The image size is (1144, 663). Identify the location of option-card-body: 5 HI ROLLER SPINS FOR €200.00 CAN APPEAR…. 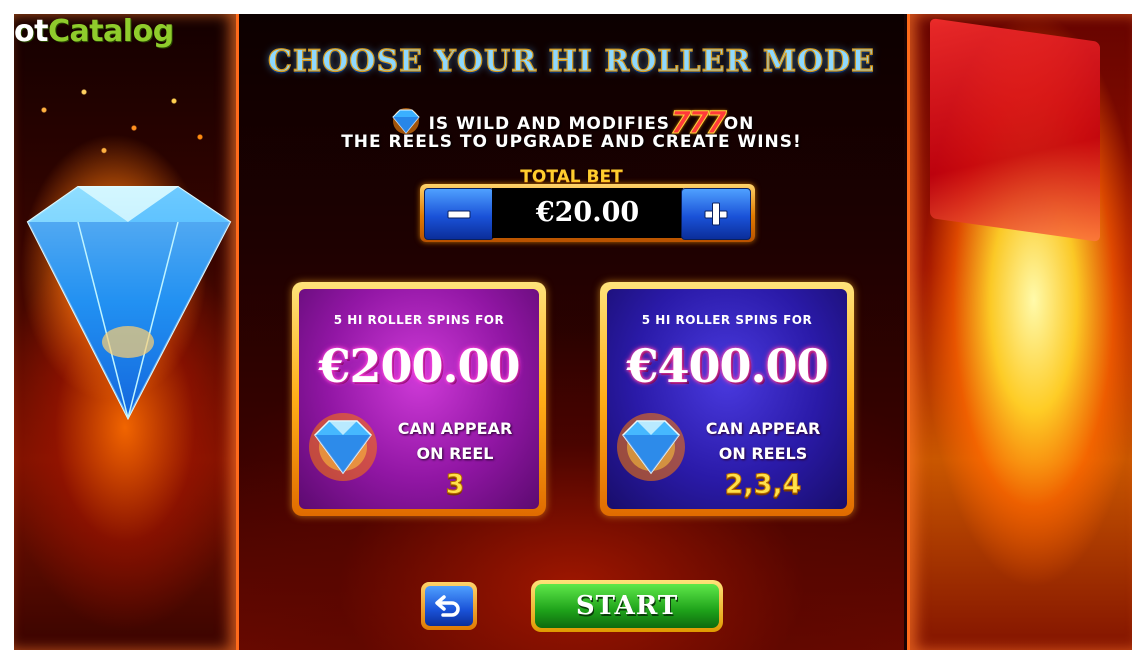
(419, 399).